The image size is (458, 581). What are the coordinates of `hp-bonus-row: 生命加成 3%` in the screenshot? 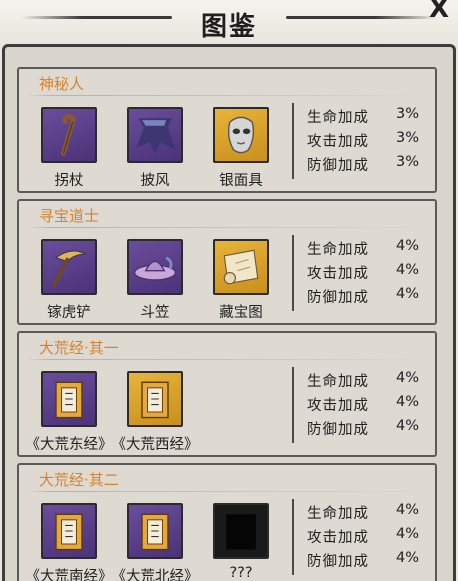 It's located at (369, 116).